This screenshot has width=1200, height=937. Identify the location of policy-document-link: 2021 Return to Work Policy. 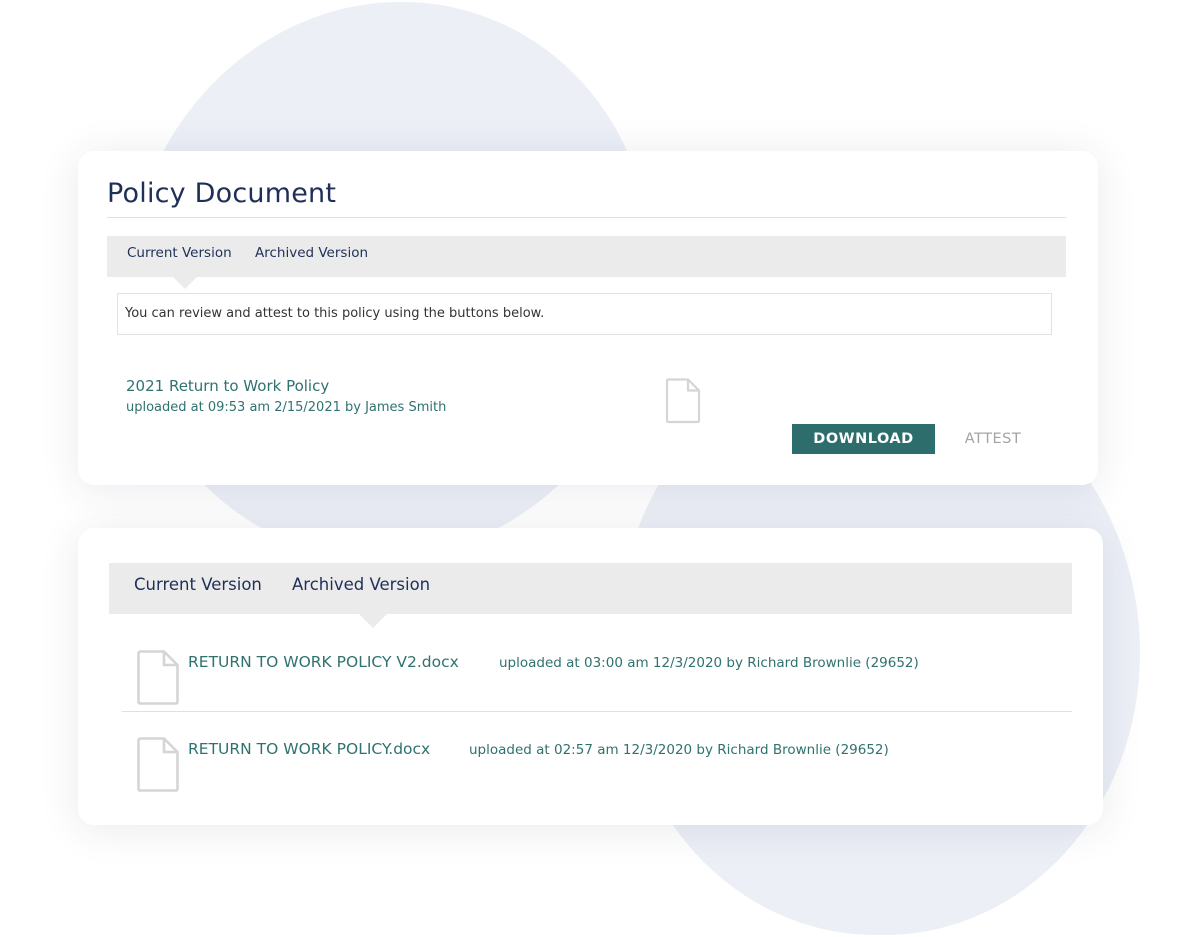
(227, 386).